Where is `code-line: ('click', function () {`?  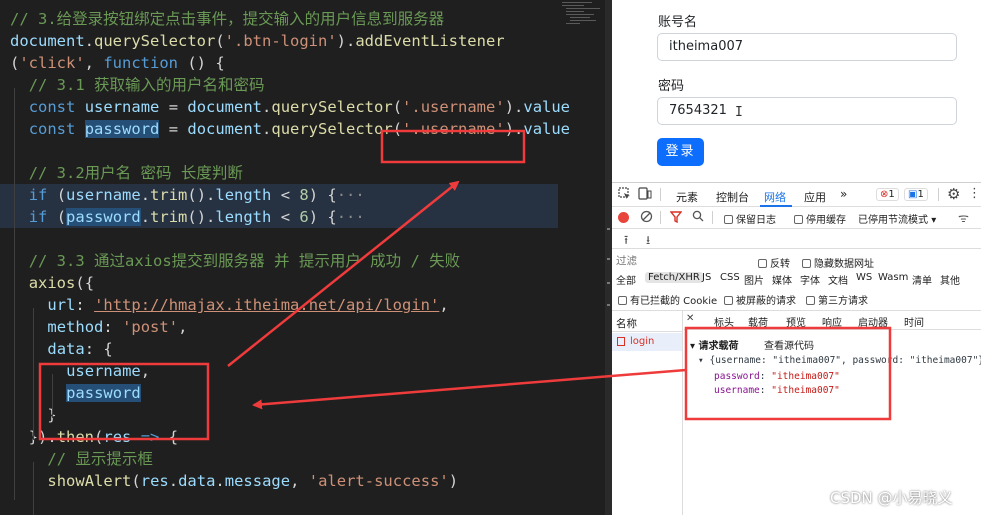 code-line: ('click', function () { is located at coordinates (112, 63).